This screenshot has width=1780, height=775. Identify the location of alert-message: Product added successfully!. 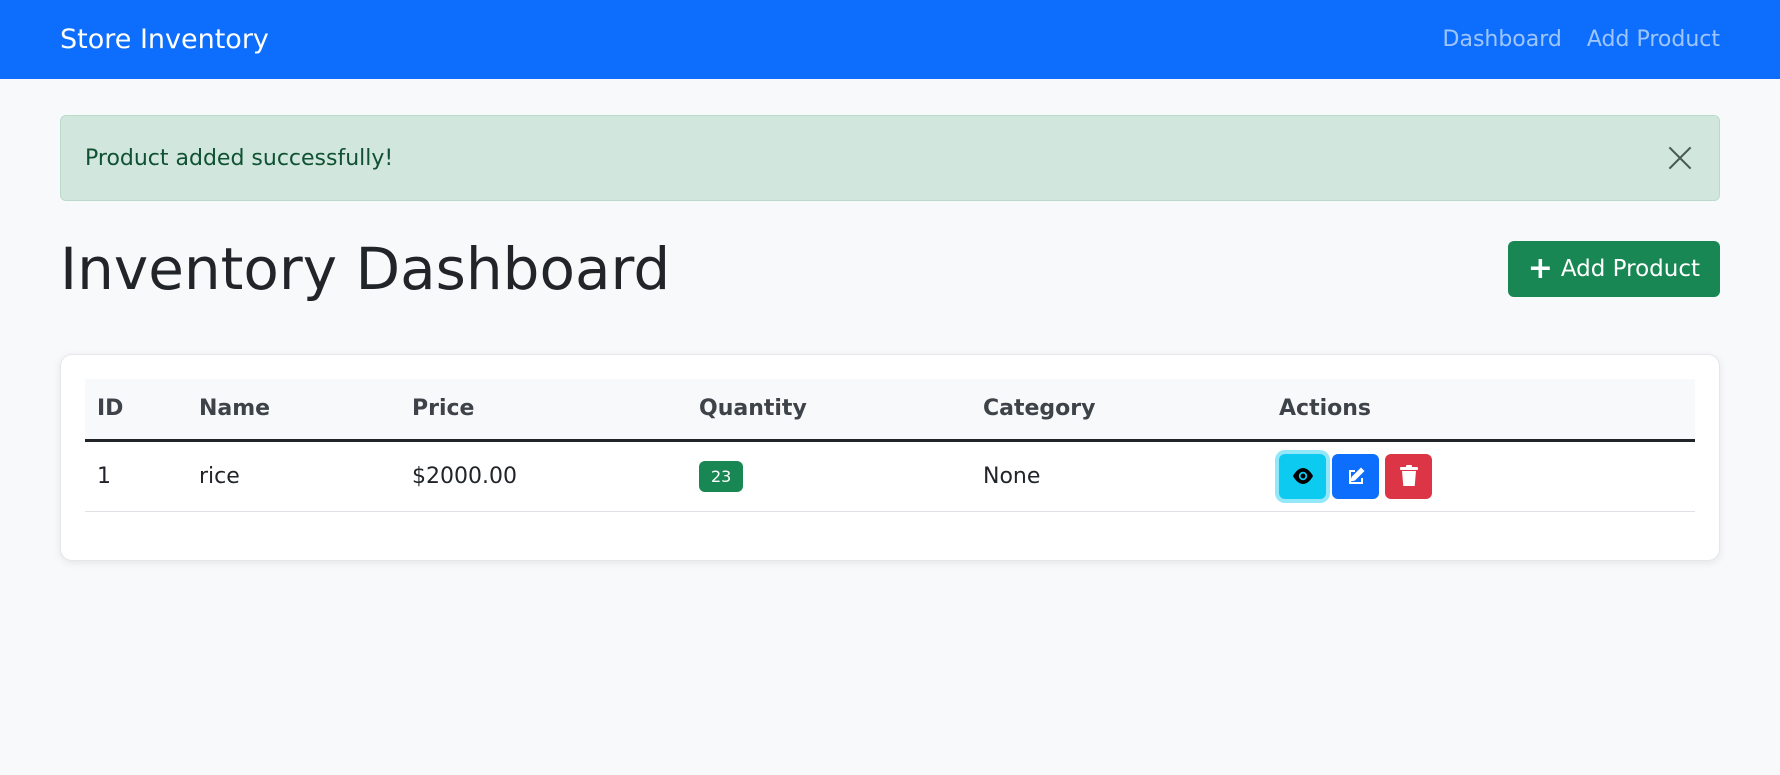
(239, 158).